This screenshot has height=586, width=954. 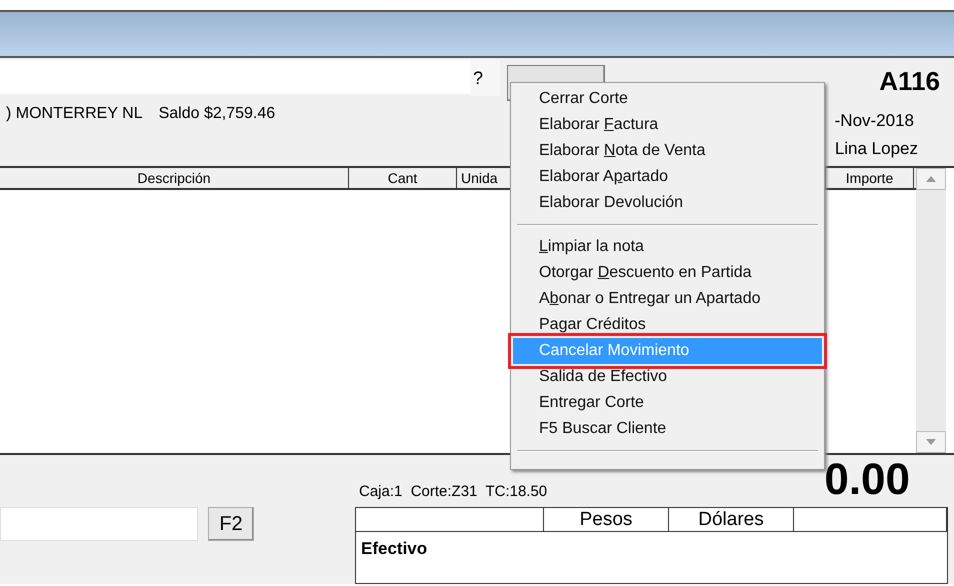 I want to click on seller-name: Lina Lopez, so click(x=876, y=149).